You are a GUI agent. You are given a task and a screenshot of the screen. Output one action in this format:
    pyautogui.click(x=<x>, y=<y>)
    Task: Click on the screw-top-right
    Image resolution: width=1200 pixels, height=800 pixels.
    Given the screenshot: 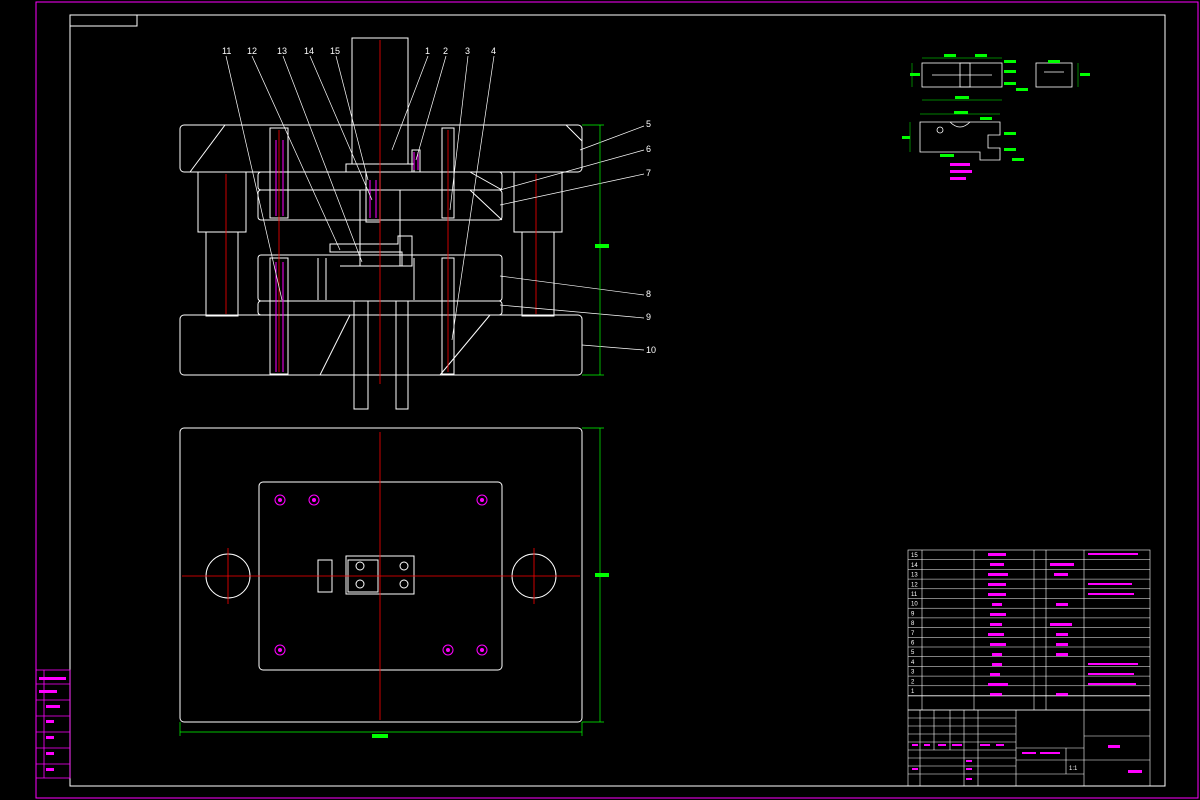 What is the action you would take?
    pyautogui.click(x=416, y=161)
    